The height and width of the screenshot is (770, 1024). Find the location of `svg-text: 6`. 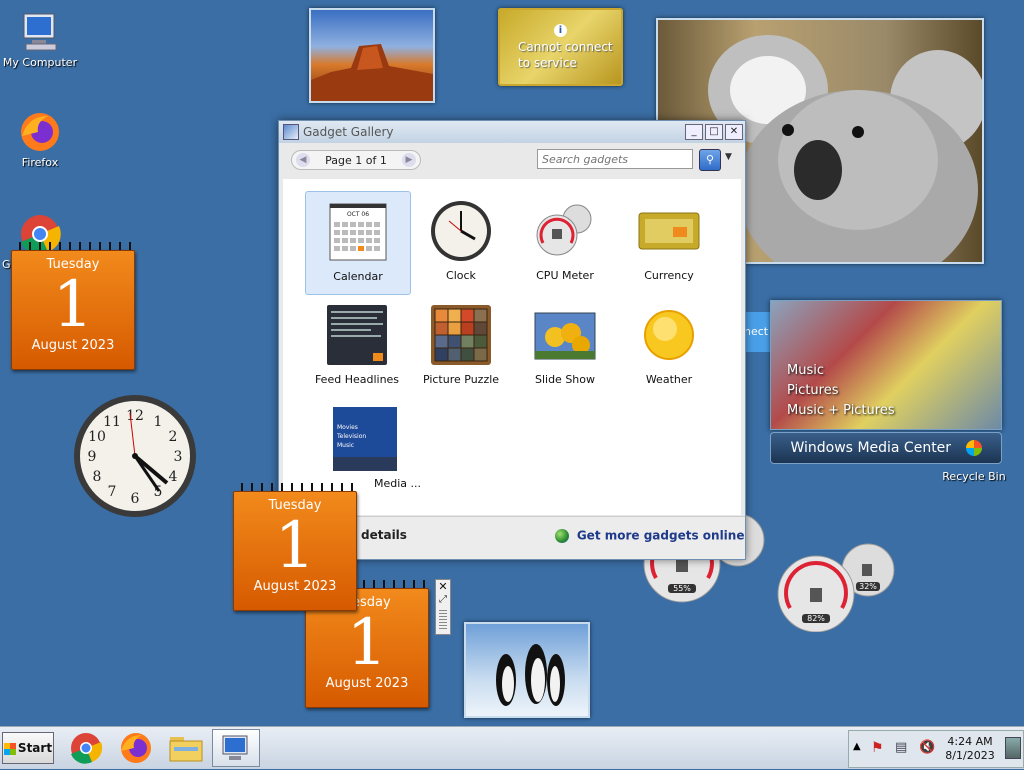

svg-text: 6 is located at coordinates (135, 499).